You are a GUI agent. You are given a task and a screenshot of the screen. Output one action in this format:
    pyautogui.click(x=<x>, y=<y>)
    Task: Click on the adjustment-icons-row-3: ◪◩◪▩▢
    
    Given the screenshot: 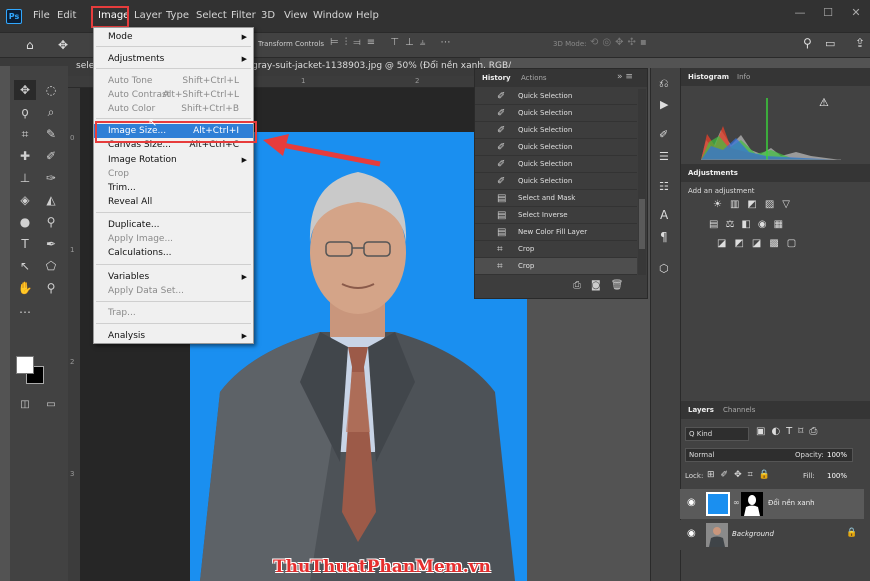 What is the action you would take?
    pyautogui.click(x=760, y=243)
    